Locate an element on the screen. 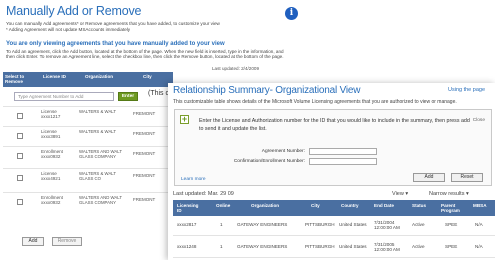 The height and width of the screenshot is (260, 495). table-row: License xxxx1217 WALTERS & WALT FREMONT is located at coordinates (88, 115).